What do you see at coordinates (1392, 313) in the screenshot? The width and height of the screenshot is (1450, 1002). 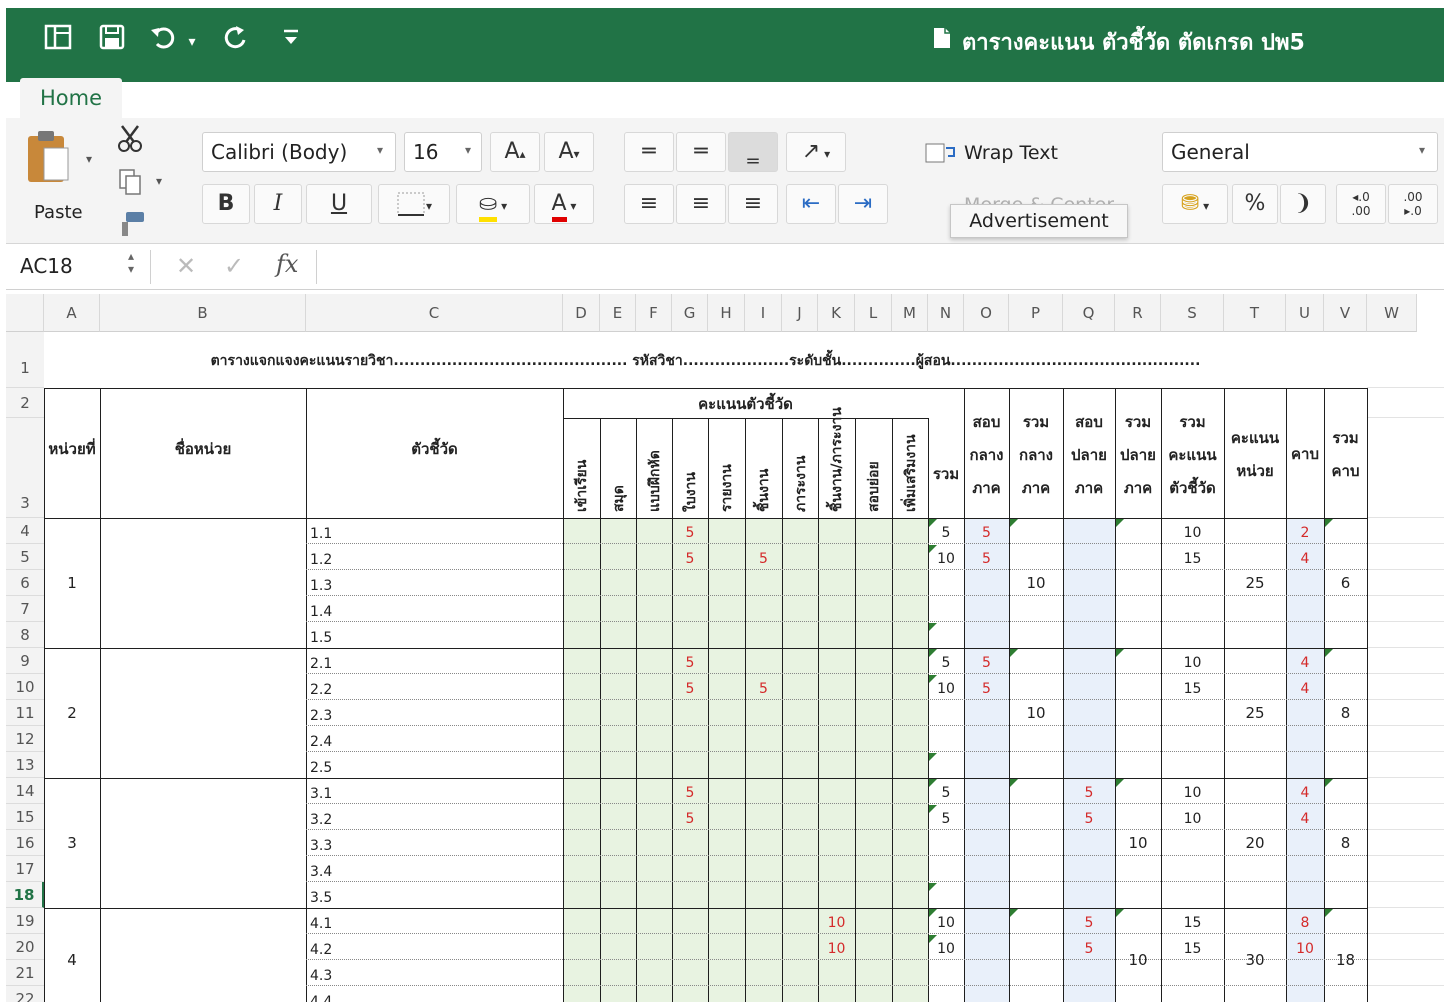 I see `column-header-w: W` at bounding box center [1392, 313].